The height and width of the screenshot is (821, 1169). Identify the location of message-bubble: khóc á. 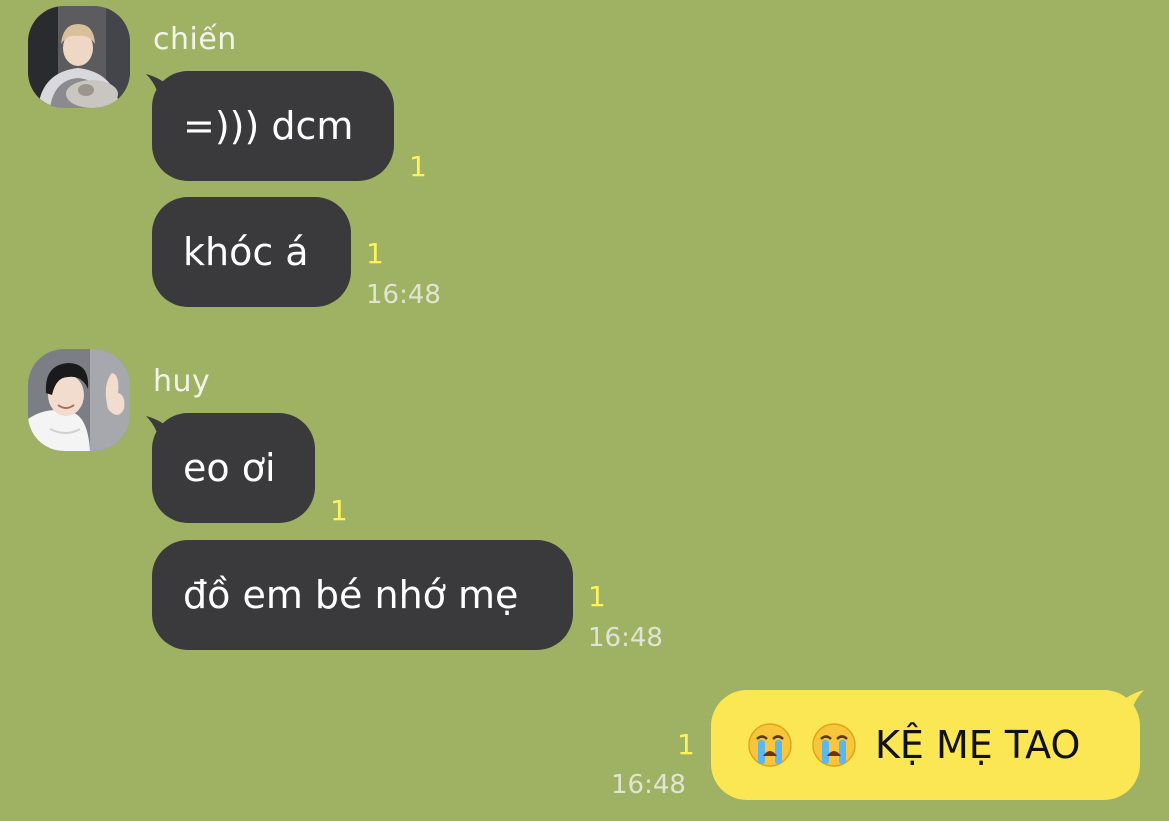
(251, 252).